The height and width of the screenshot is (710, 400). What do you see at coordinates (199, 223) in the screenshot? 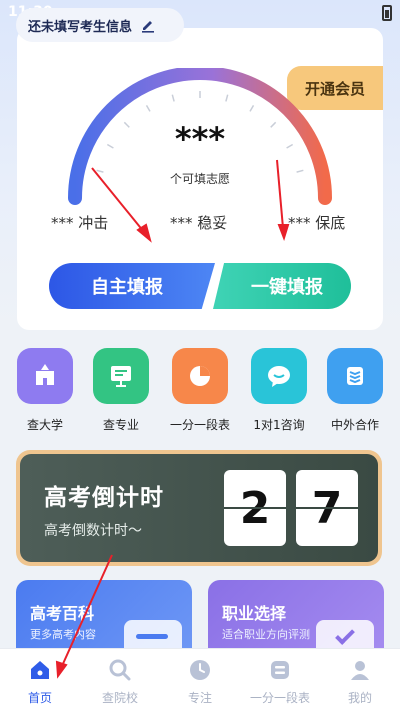
I see `tier-match: *** 稳妥` at bounding box center [199, 223].